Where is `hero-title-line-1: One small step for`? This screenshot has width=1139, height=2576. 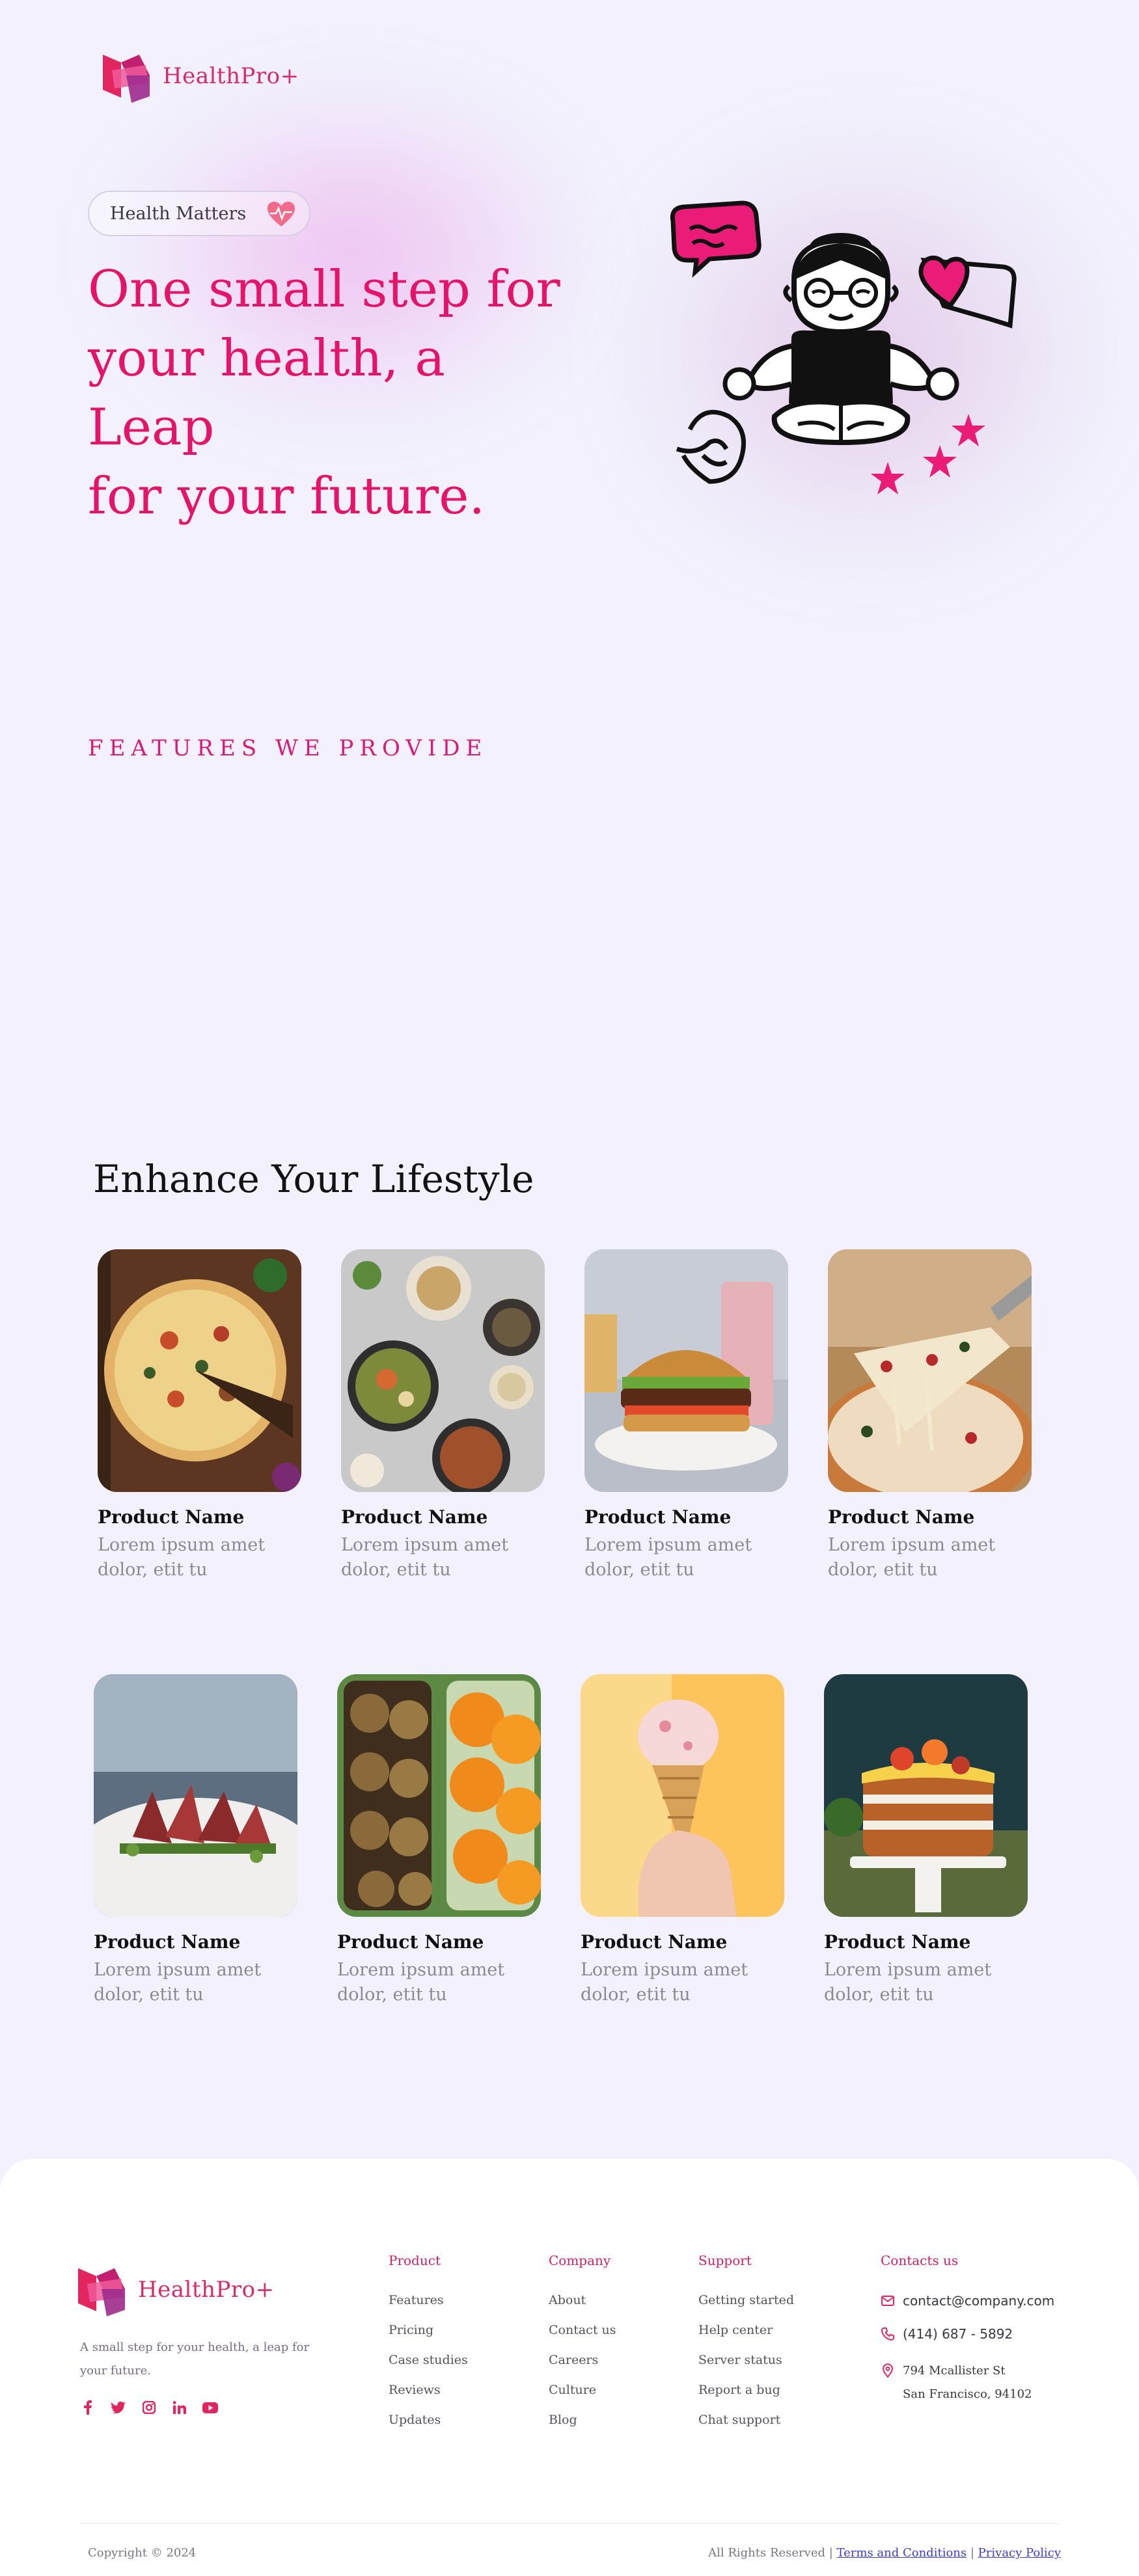
hero-title-line-1: One small step for is located at coordinates (324, 289).